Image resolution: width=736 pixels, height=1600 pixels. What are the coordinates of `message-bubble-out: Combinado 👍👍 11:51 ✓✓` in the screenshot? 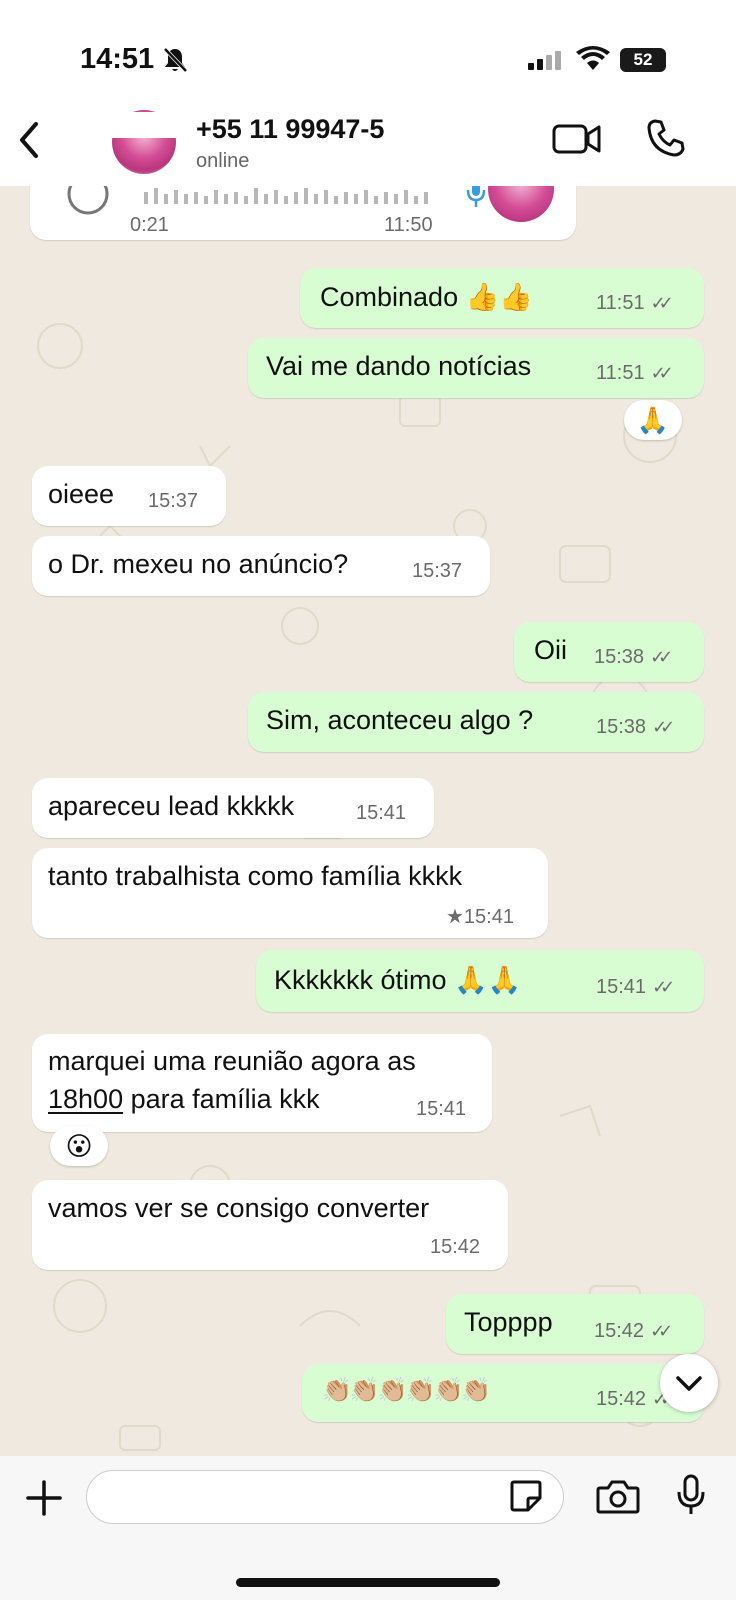 It's located at (502, 298).